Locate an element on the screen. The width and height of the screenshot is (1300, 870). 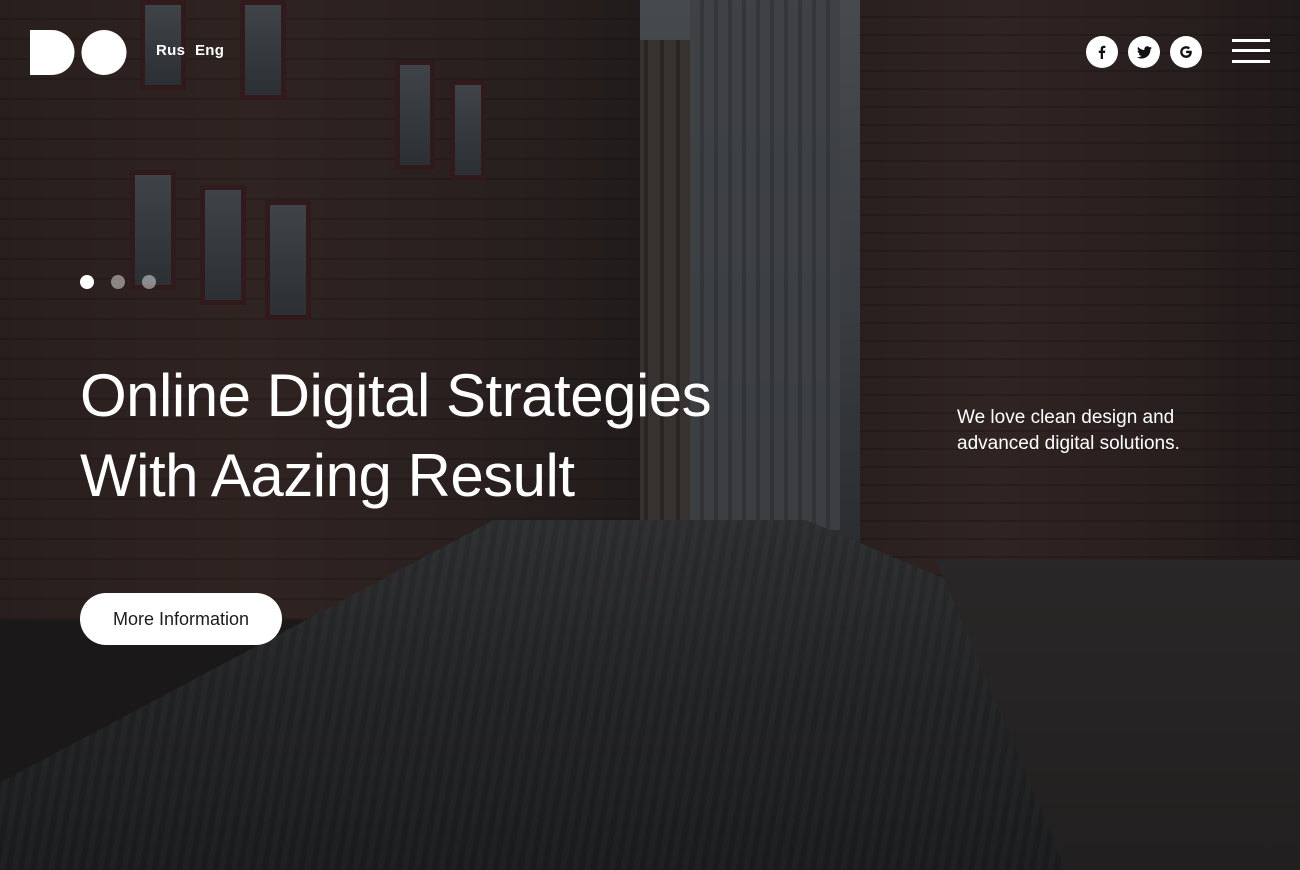
facebook-icon is located at coordinates (1102, 52).